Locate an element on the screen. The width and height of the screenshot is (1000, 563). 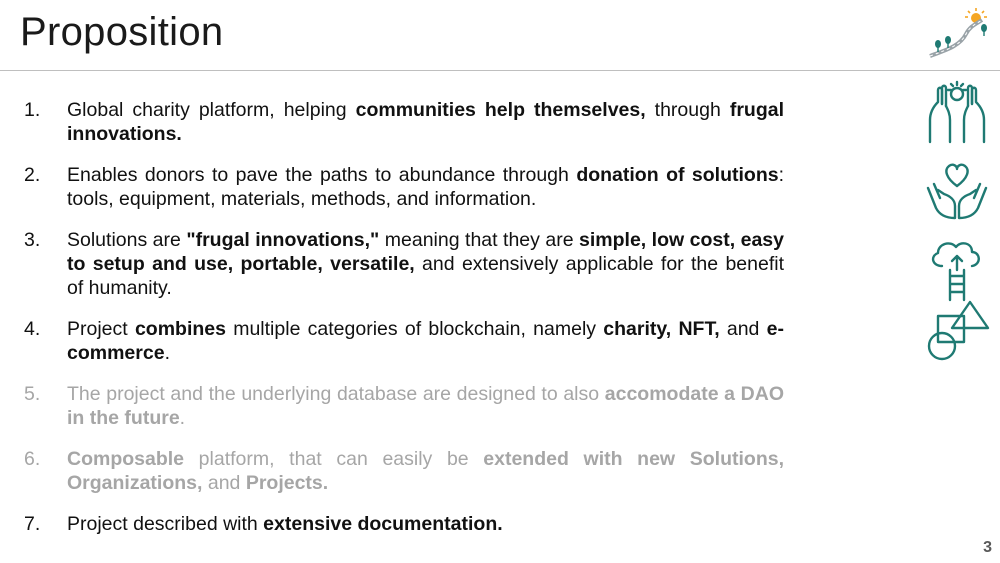
list-item-number: 7. is located at coordinates (32, 524).